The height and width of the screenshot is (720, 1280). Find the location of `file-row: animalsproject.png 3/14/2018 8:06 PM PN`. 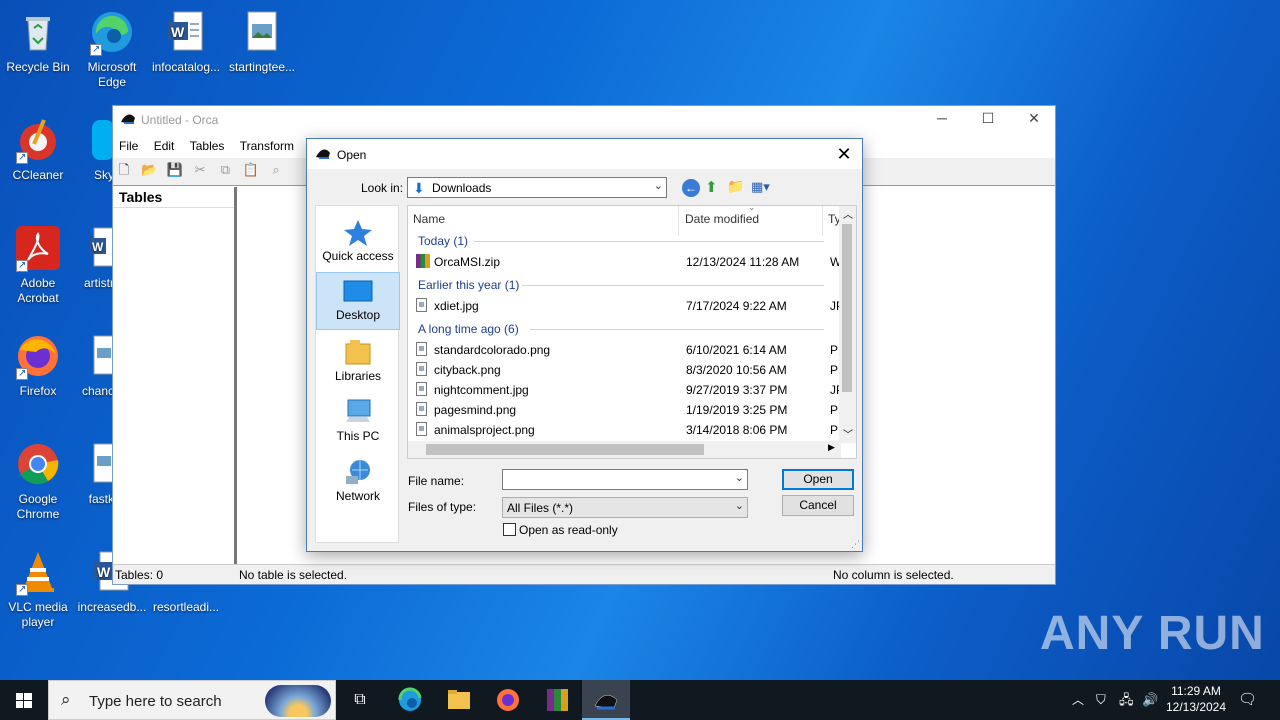

file-row: animalsproject.png 3/14/2018 8:06 PM PN is located at coordinates (630, 430).